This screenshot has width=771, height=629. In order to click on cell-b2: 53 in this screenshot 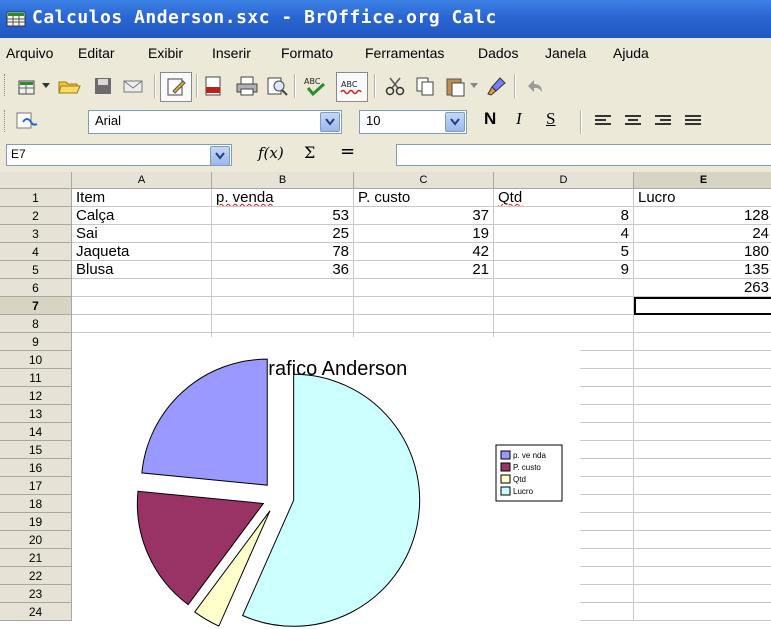, I will do `click(283, 216)`.